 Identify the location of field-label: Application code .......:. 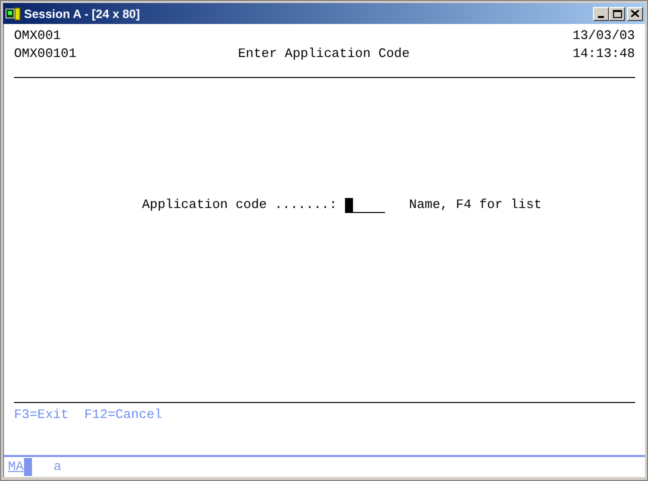
(240, 205).